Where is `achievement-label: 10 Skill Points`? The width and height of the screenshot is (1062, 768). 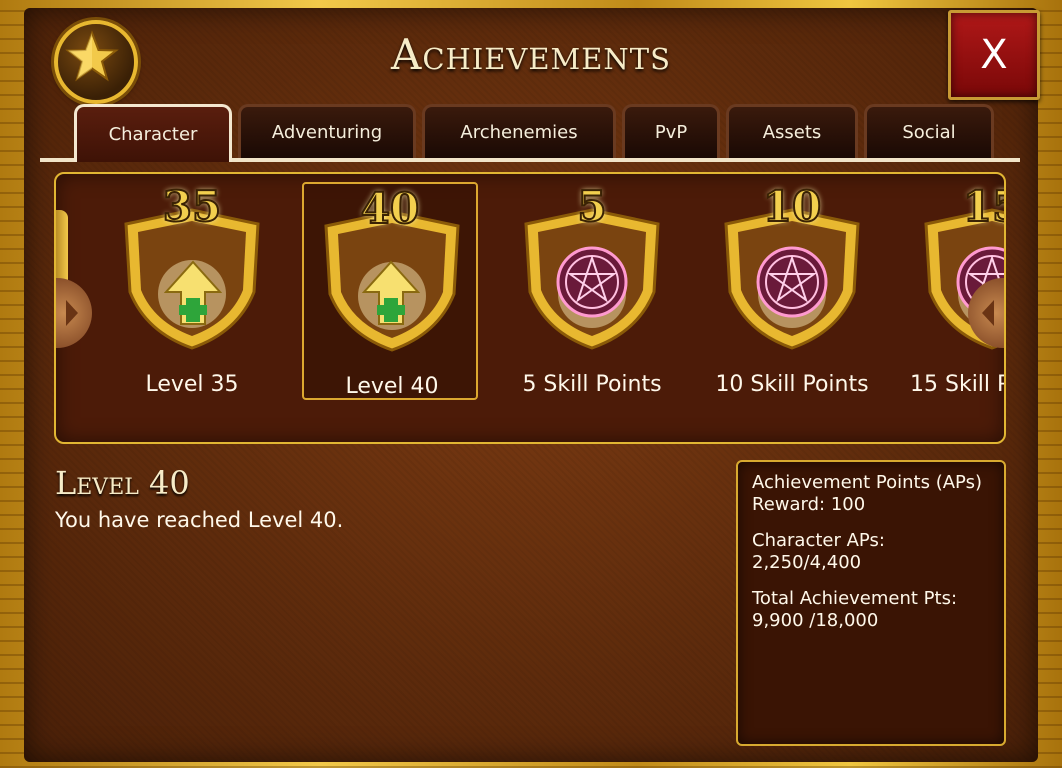 achievement-label: 10 Skill Points is located at coordinates (792, 384).